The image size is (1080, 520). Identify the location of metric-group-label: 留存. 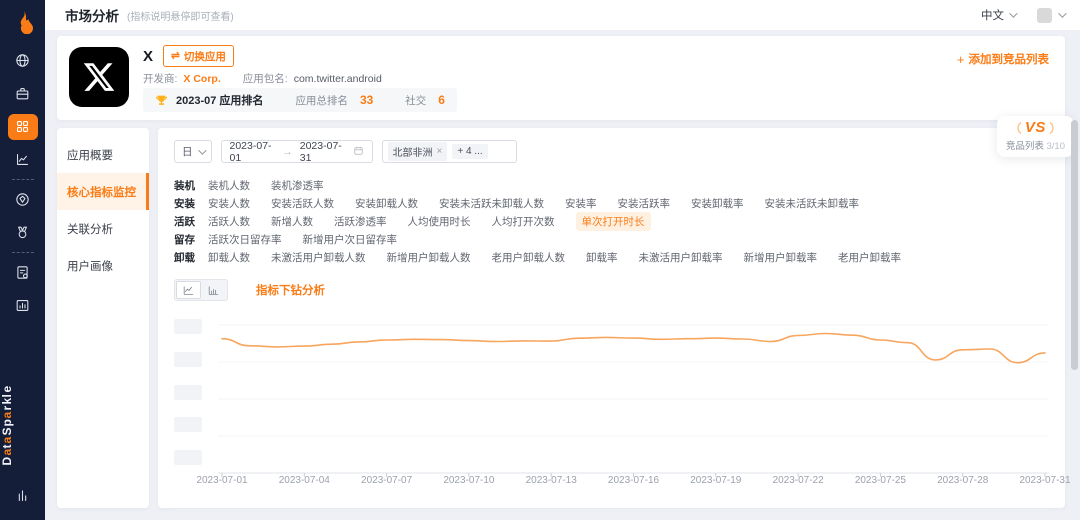
(184, 239).